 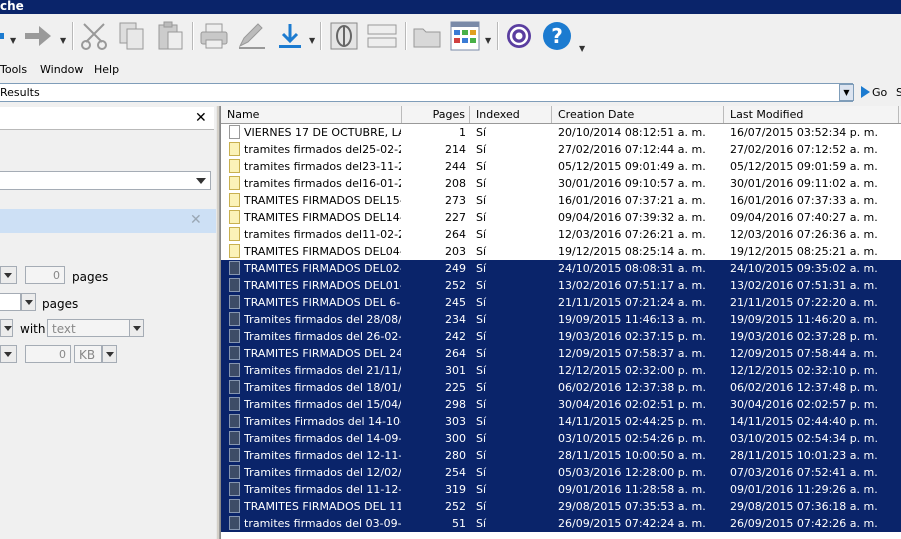 I want to click on size-unit-dropdown, so click(x=109, y=354).